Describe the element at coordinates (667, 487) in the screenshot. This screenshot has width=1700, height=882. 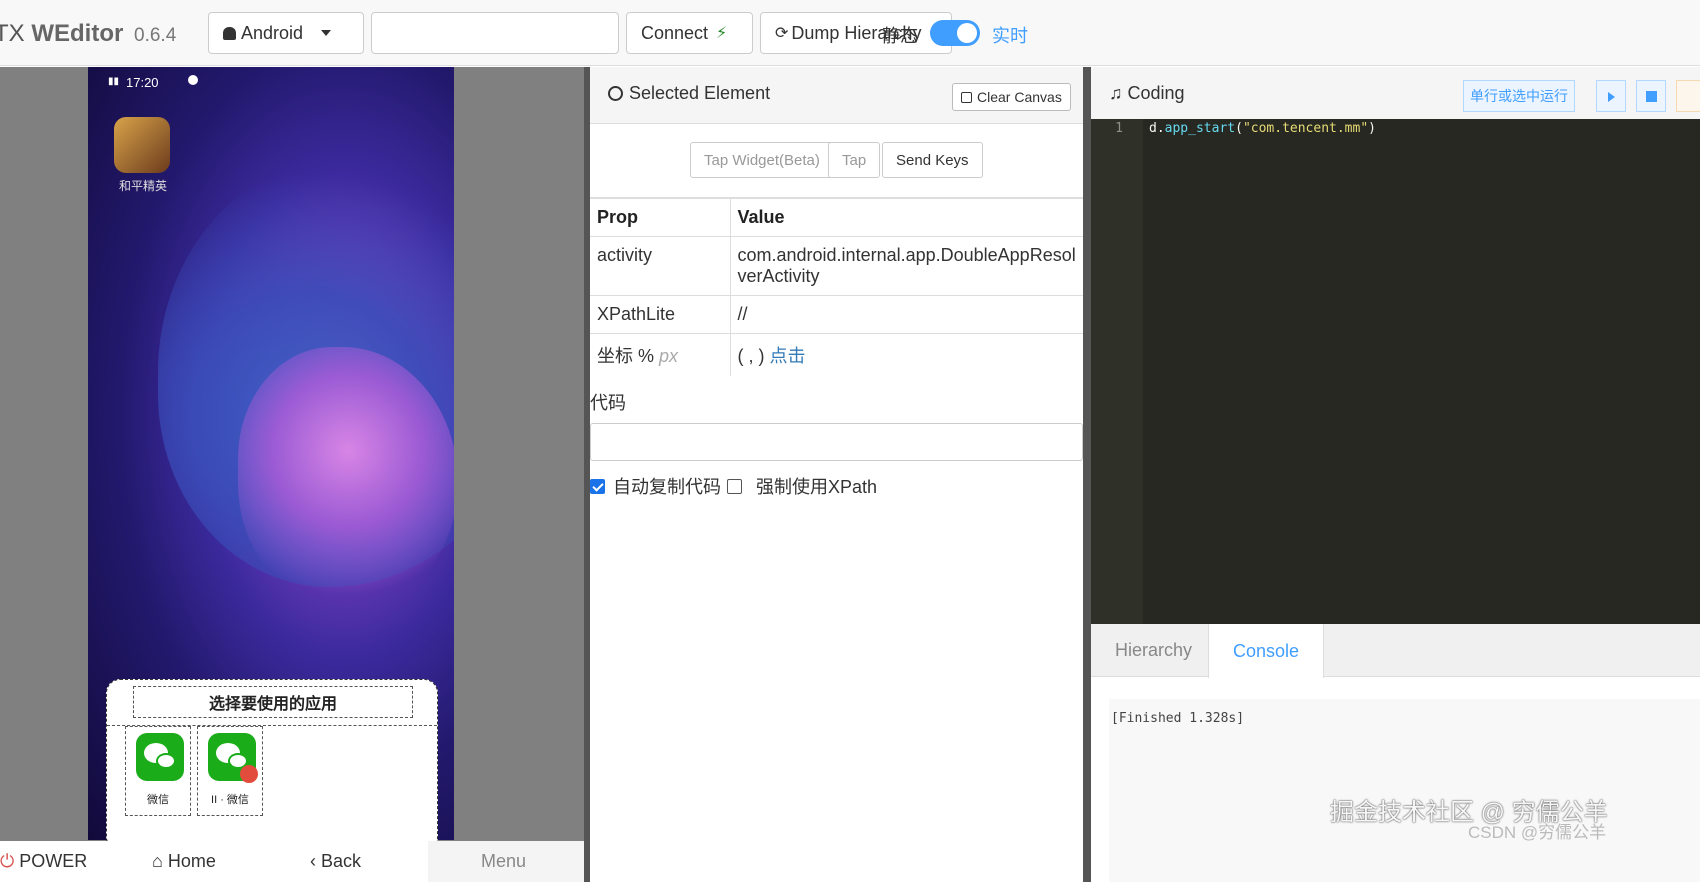
I see `auto-copy-label: 自动复制代码` at that location.